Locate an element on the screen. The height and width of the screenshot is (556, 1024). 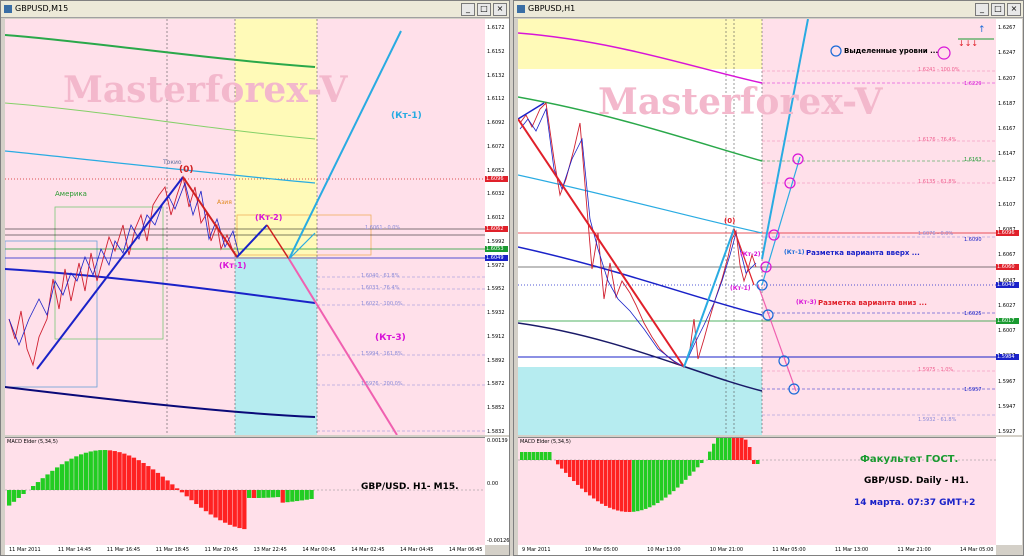
label-america: Америка is located at coordinates (71, 194).